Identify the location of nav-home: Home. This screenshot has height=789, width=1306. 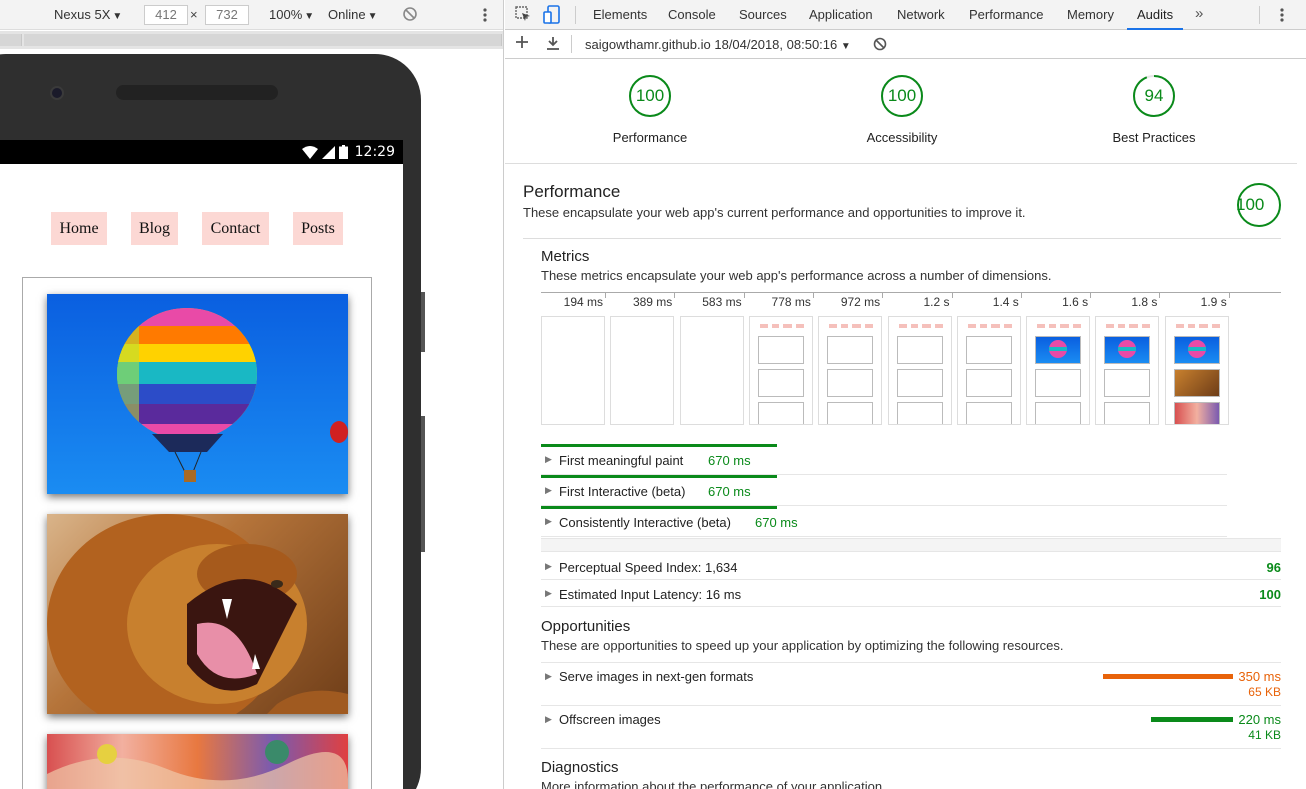
(79, 228).